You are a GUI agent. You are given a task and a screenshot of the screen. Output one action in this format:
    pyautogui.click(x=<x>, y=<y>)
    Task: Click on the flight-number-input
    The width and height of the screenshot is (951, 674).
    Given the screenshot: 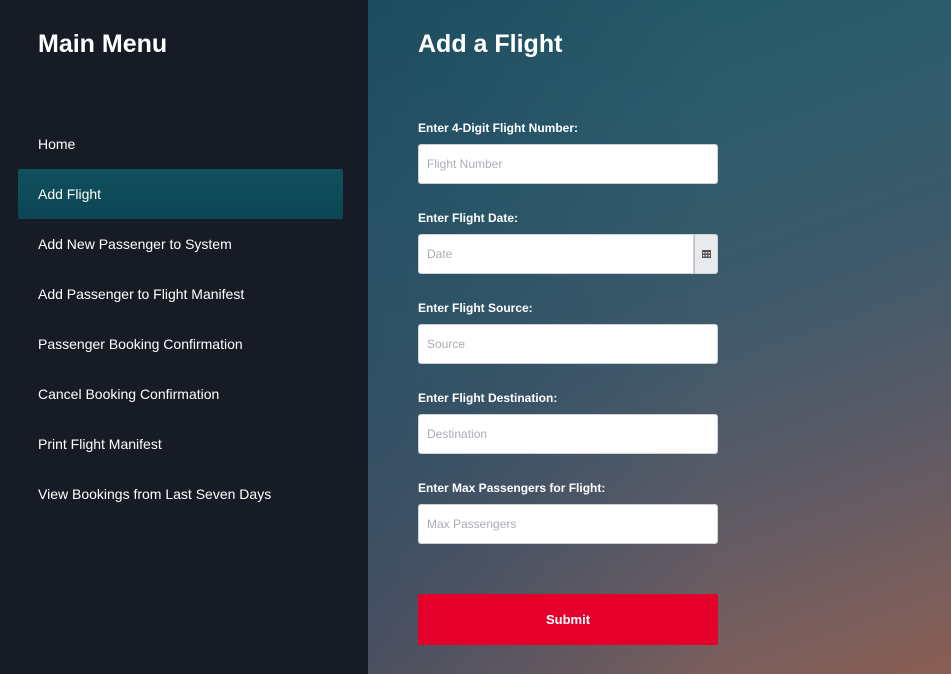 What is the action you would take?
    pyautogui.click(x=568, y=164)
    